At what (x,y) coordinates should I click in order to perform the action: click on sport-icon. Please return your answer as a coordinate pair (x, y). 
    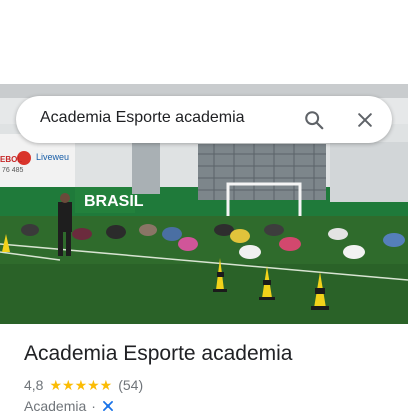
    Looking at the image, I should click on (107, 406).